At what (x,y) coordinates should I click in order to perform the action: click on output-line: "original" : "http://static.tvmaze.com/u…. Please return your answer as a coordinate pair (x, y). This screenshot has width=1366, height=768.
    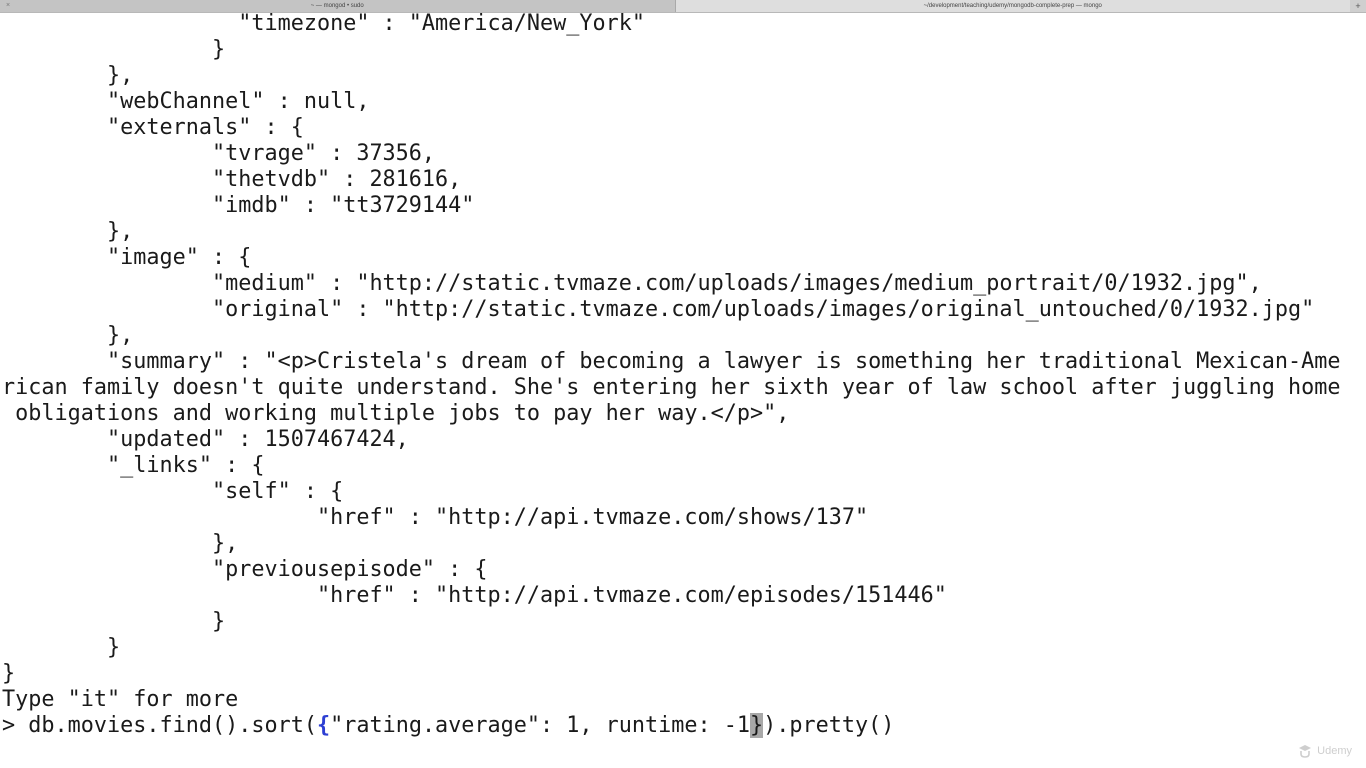
    Looking at the image, I should click on (658, 309).